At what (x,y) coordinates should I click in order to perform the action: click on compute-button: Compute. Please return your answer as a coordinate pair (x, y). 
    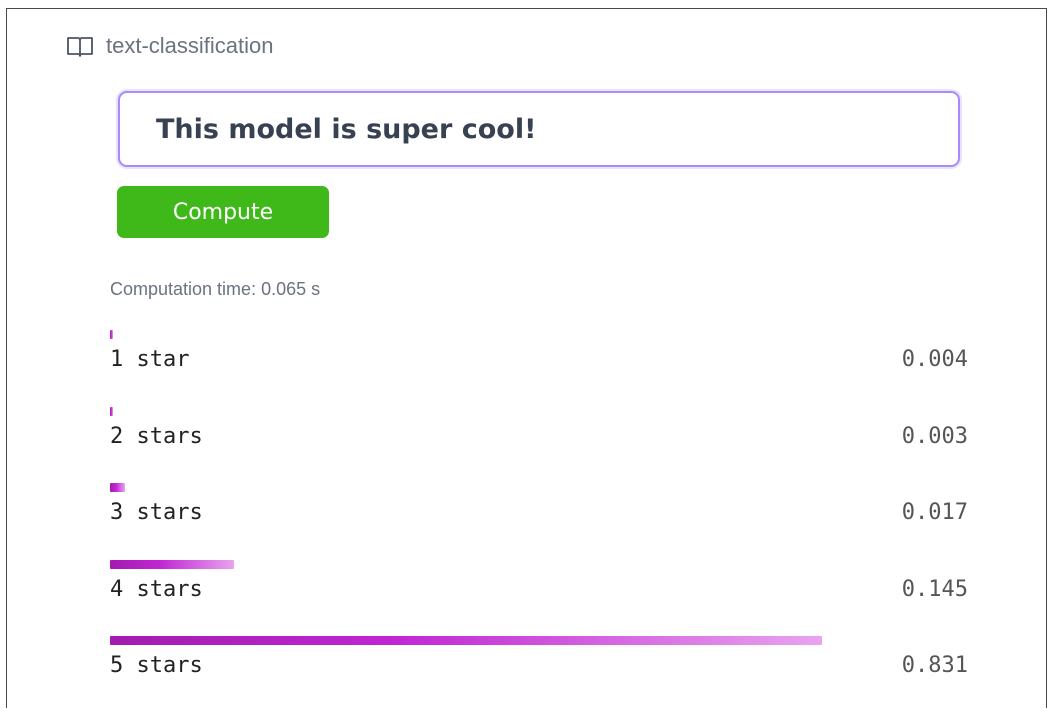
    Looking at the image, I should click on (223, 212).